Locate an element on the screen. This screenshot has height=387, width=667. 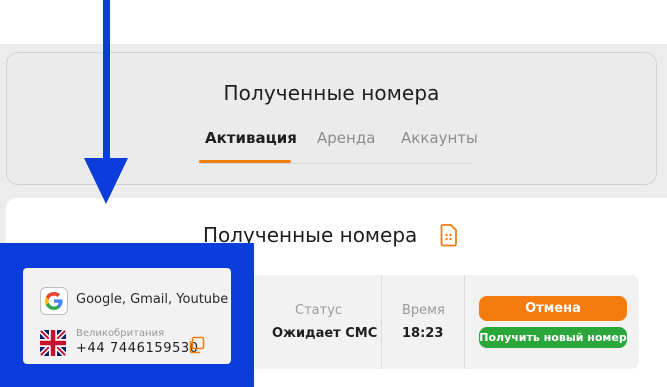
arrow-down-icon is located at coordinates (106, 102).